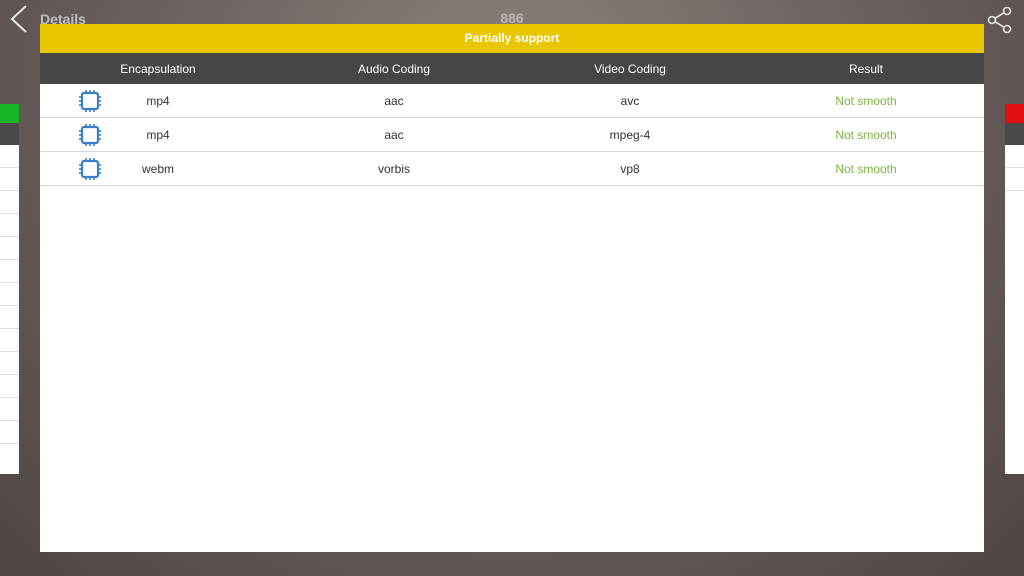 The height and width of the screenshot is (576, 1024). Describe the element at coordinates (512, 38) in the screenshot. I see `dialog-header: Partially support` at that location.